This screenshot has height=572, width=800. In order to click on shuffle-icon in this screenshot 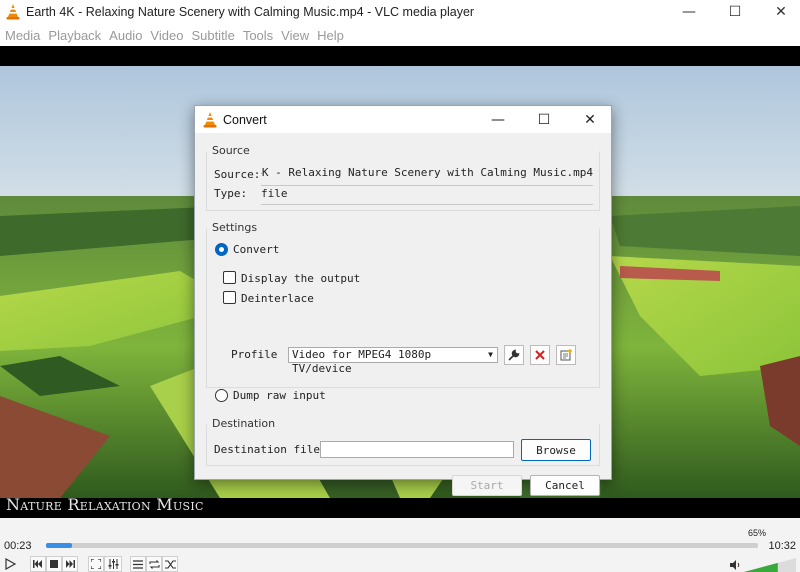, I will do `click(170, 564)`.